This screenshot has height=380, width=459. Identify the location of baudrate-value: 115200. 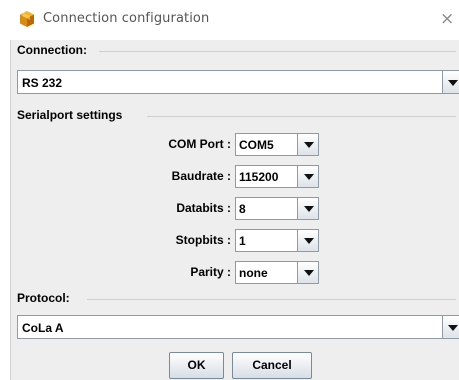
(259, 177).